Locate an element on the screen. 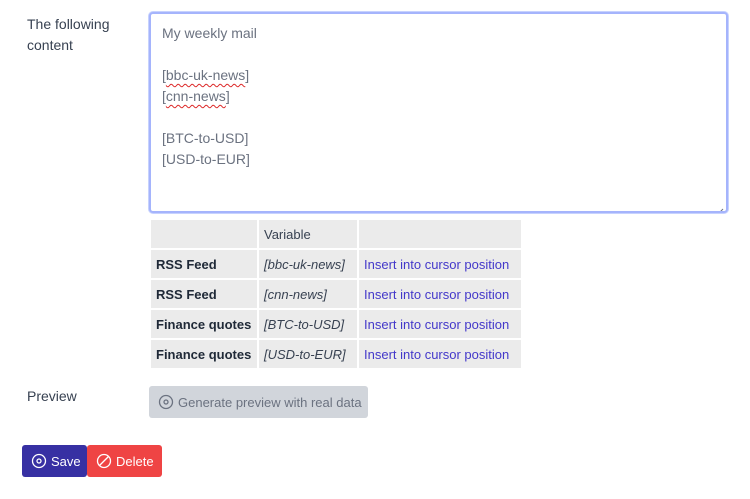 This screenshot has height=499, width=750. variable-name: [bbc-uk-news] is located at coordinates (308, 264).